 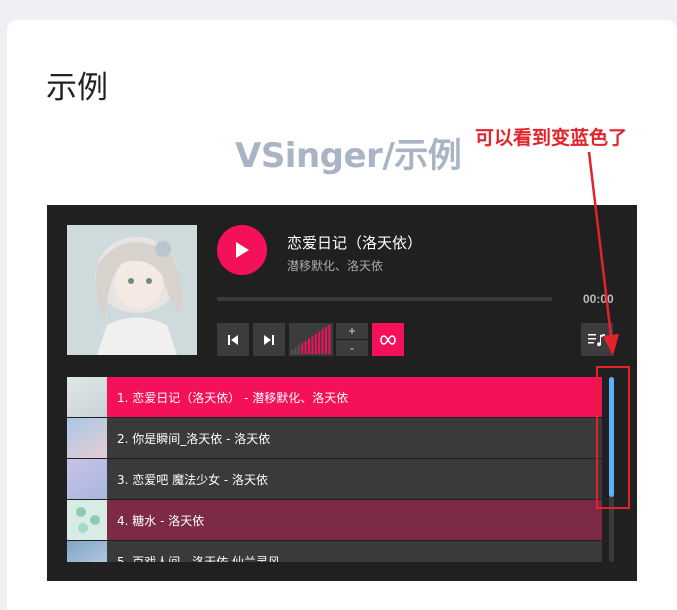 I want to click on annotation-text: 可以看到变蓝色了, so click(x=551, y=138).